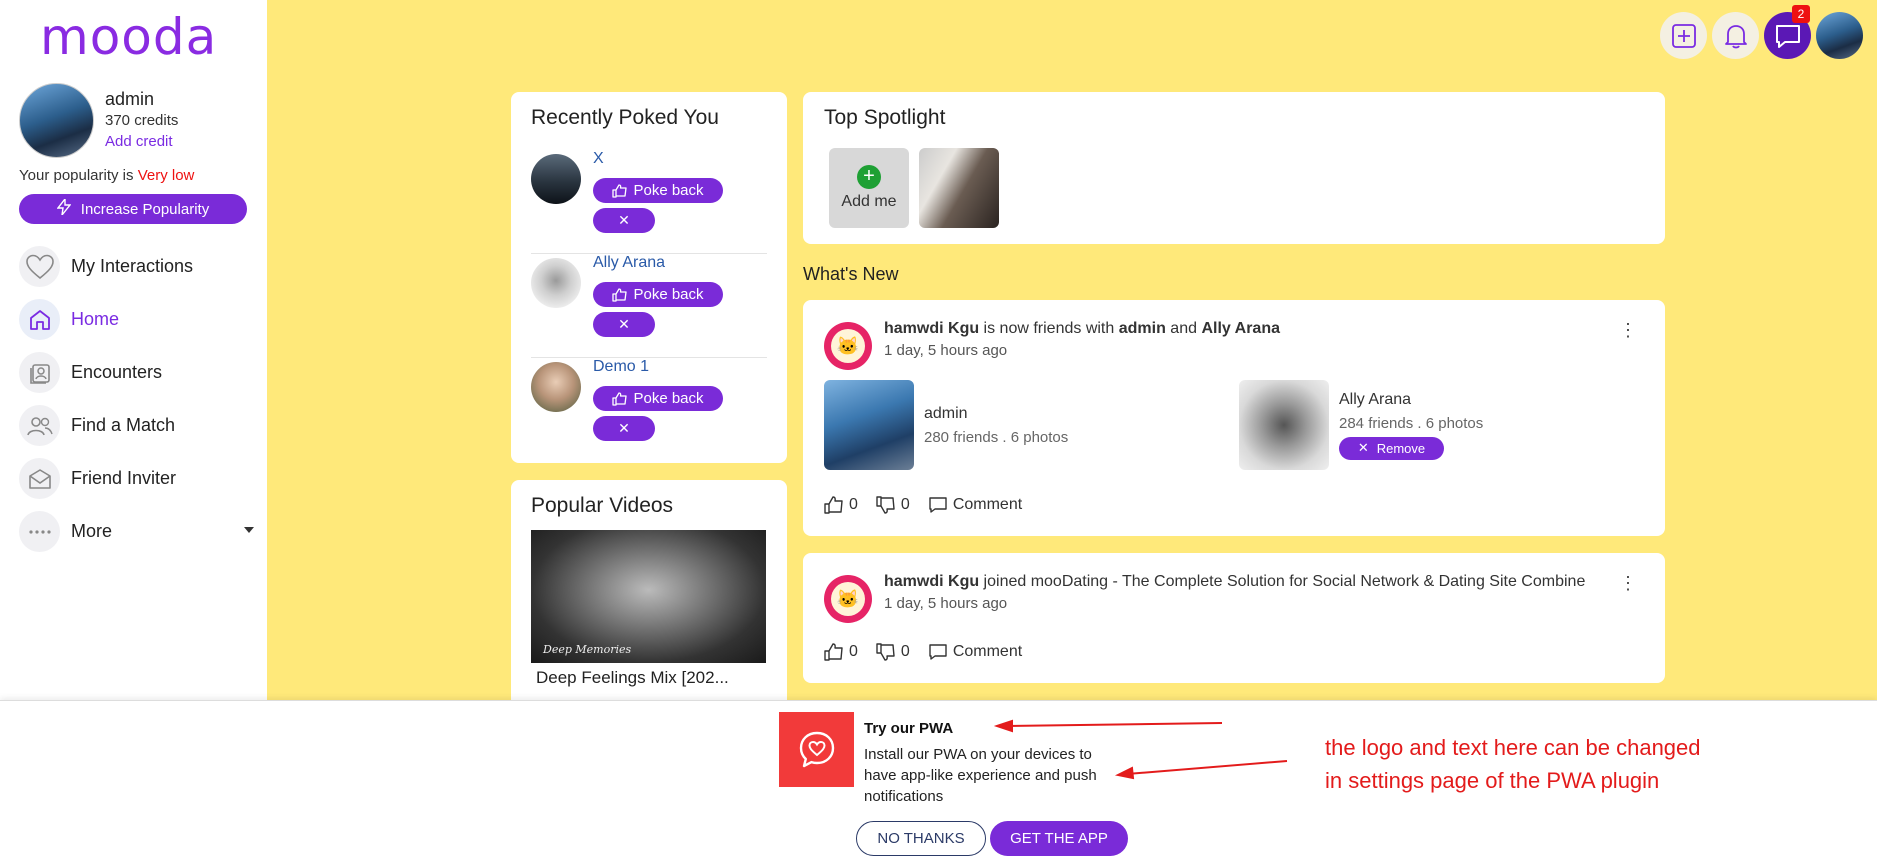 The image size is (1877, 864). Describe the element at coordinates (1401, 448) in the screenshot. I see `remove-label: Remove` at that location.